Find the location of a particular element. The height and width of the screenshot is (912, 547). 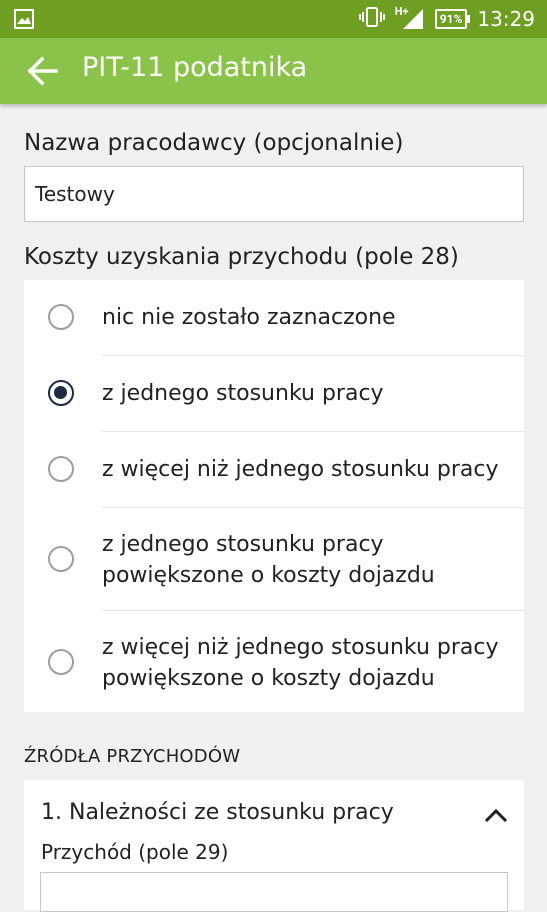

section-header-sources: ŹRÓDŁA PRZYCHODÓW is located at coordinates (132, 756).